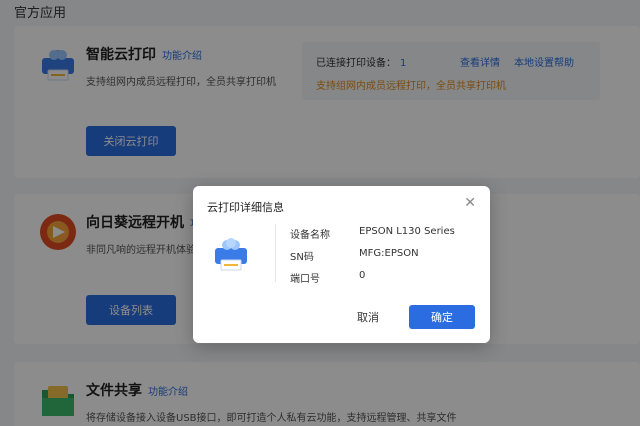  I want to click on close-icon: ✕, so click(470, 203).